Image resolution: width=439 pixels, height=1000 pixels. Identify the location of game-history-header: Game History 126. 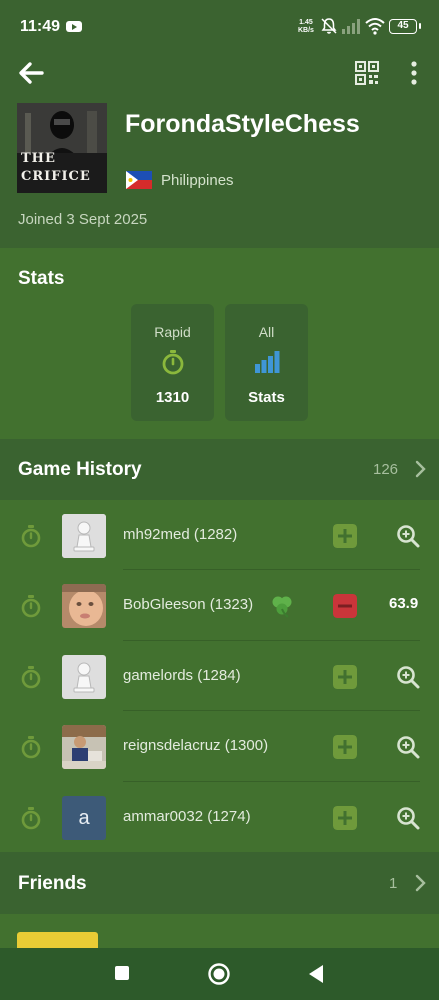
(219, 469).